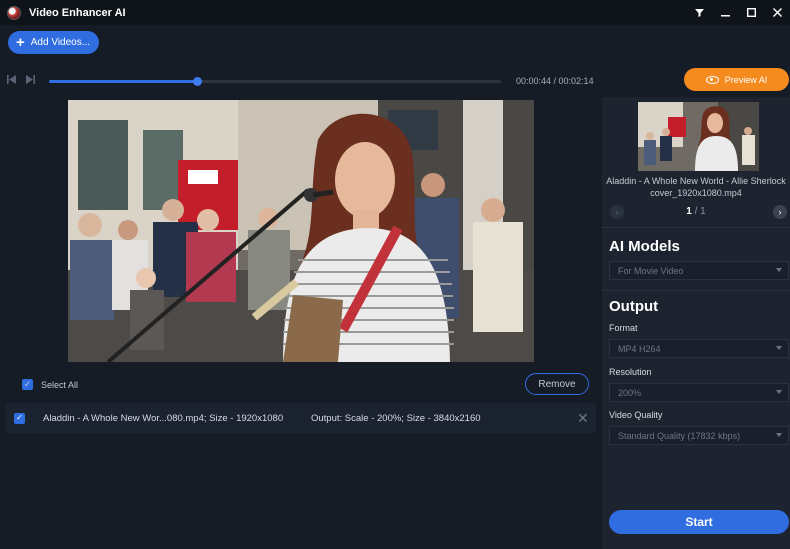 The image size is (790, 549). I want to click on title-bar: Video Enhancer AI, so click(395, 12).